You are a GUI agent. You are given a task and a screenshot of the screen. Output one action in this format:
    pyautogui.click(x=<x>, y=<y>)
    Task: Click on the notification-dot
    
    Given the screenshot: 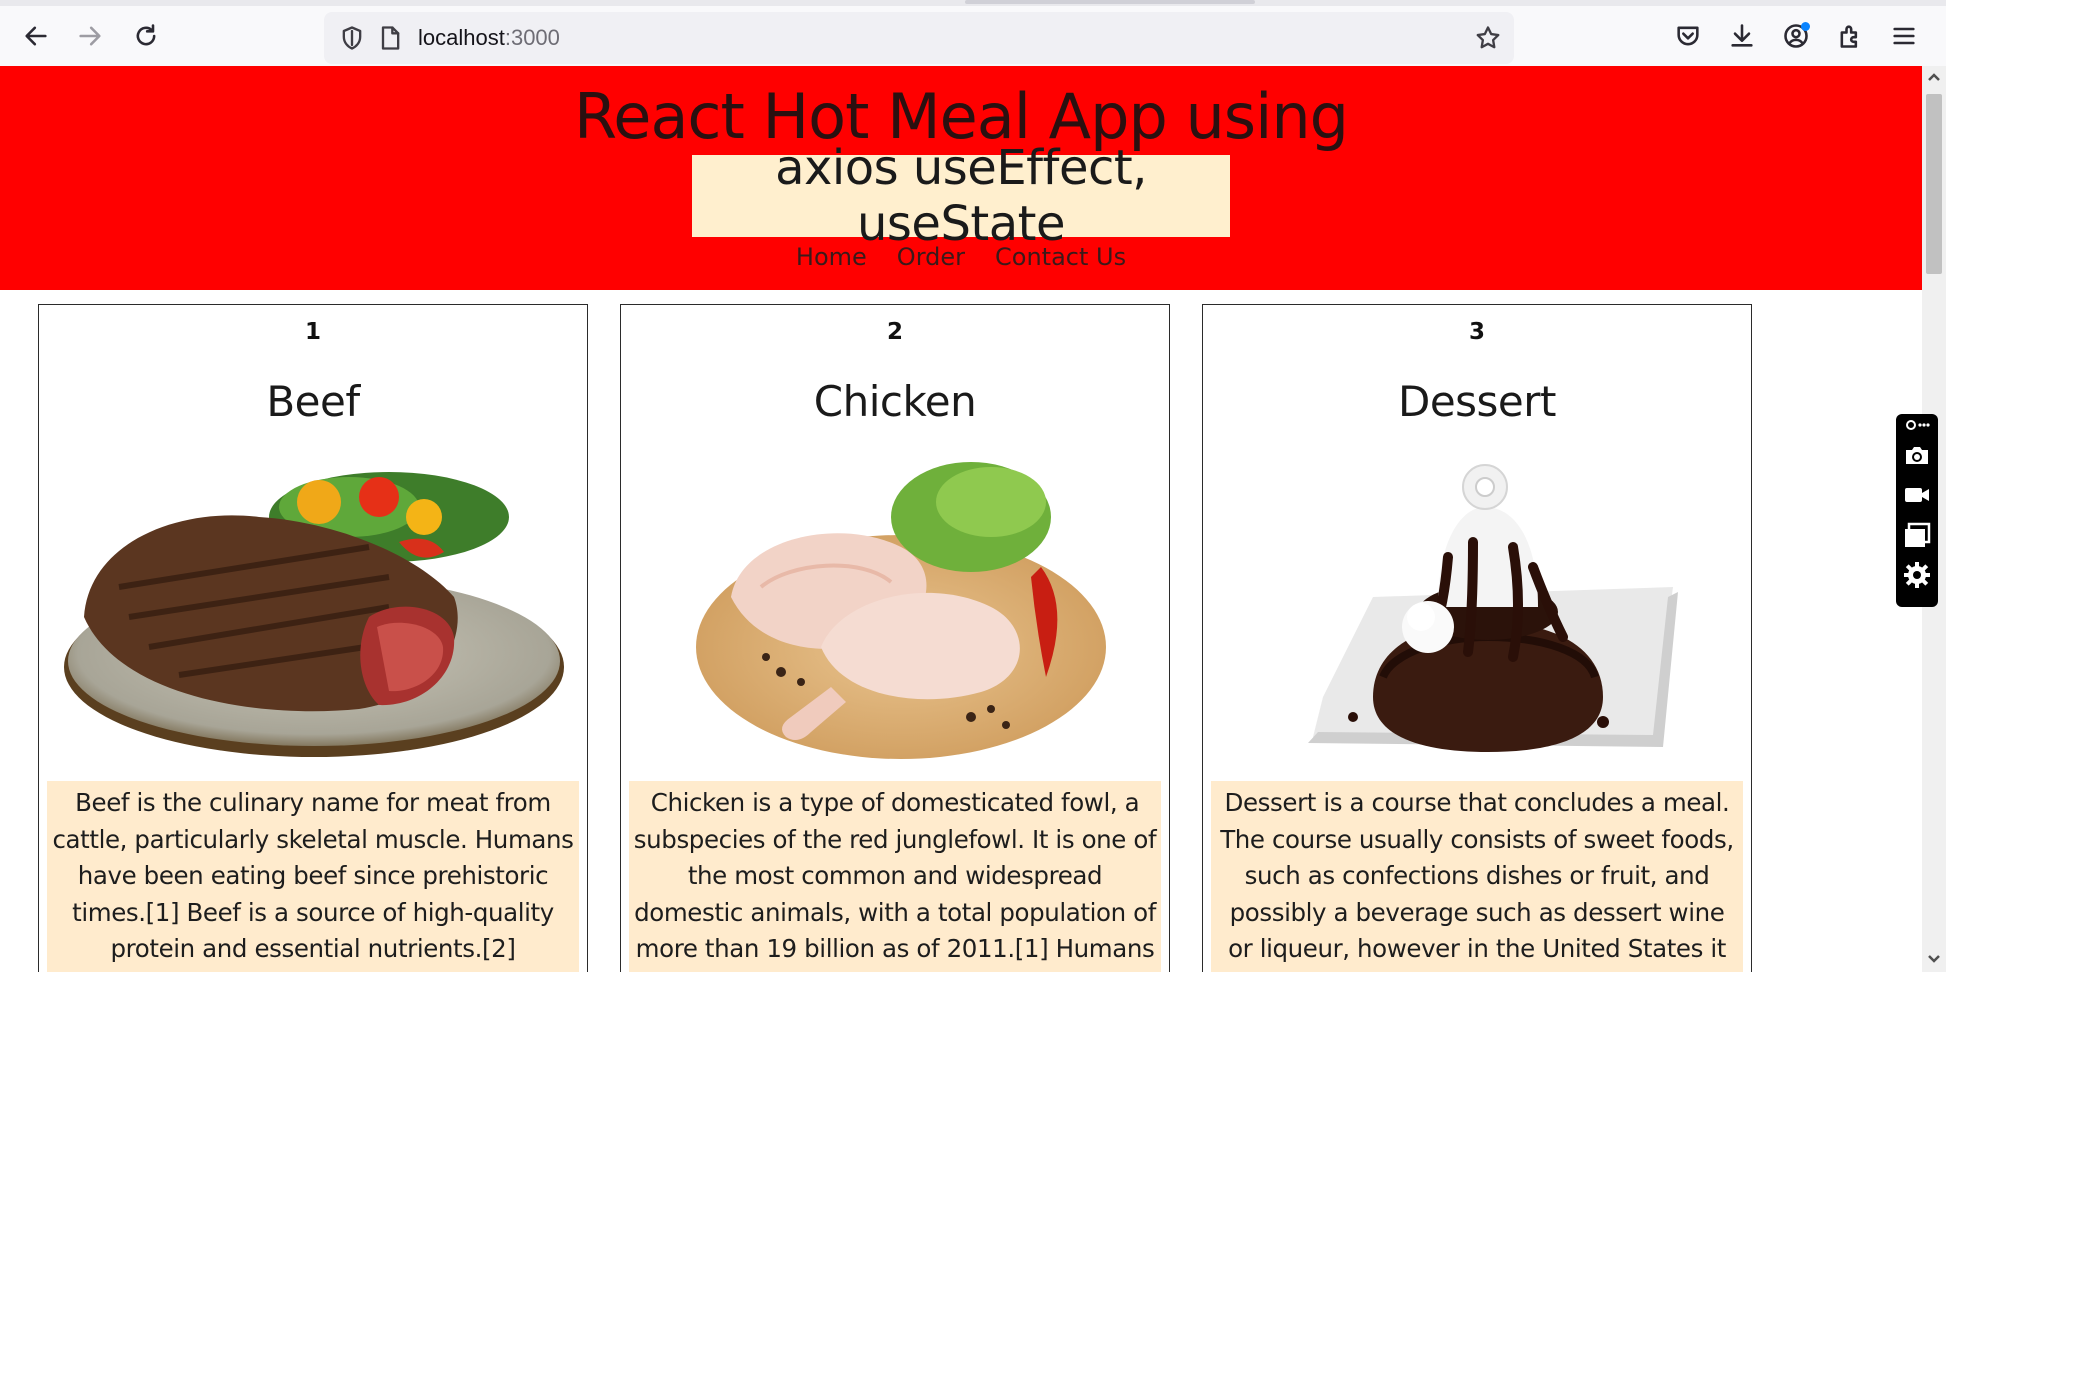 What is the action you would take?
    pyautogui.click(x=1805, y=26)
    